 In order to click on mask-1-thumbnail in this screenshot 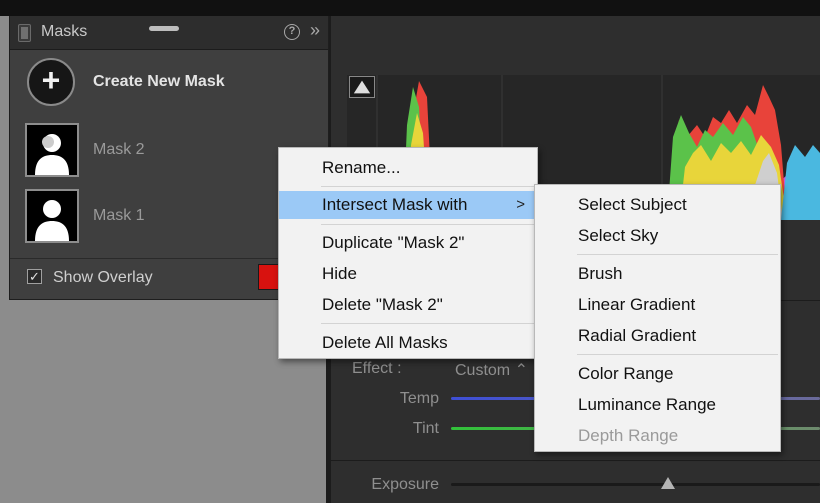, I will do `click(52, 216)`.